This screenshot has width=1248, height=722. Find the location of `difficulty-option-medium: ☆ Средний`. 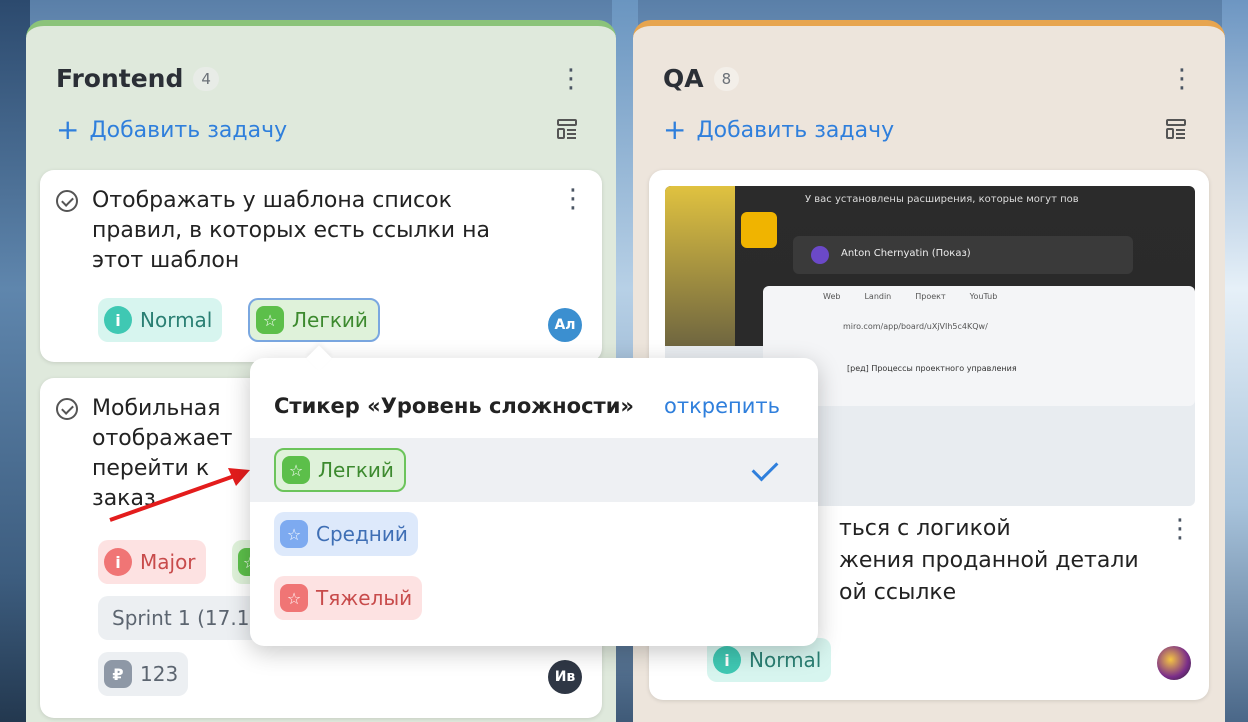

difficulty-option-medium: ☆ Средний is located at coordinates (534, 534).